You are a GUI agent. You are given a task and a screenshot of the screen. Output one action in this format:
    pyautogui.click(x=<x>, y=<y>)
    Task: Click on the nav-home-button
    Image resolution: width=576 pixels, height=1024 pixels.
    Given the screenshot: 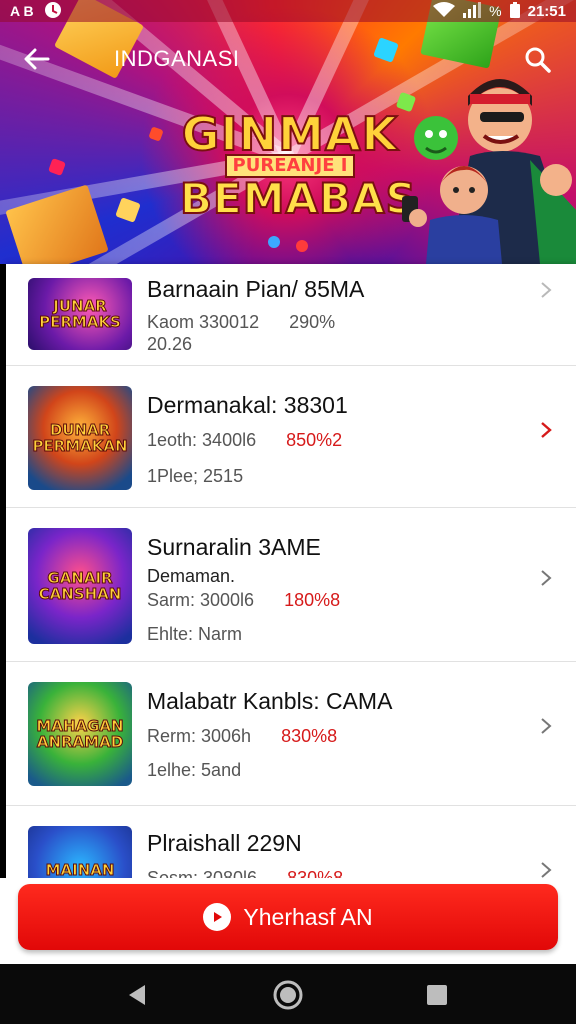 What is the action you would take?
    pyautogui.click(x=288, y=995)
    